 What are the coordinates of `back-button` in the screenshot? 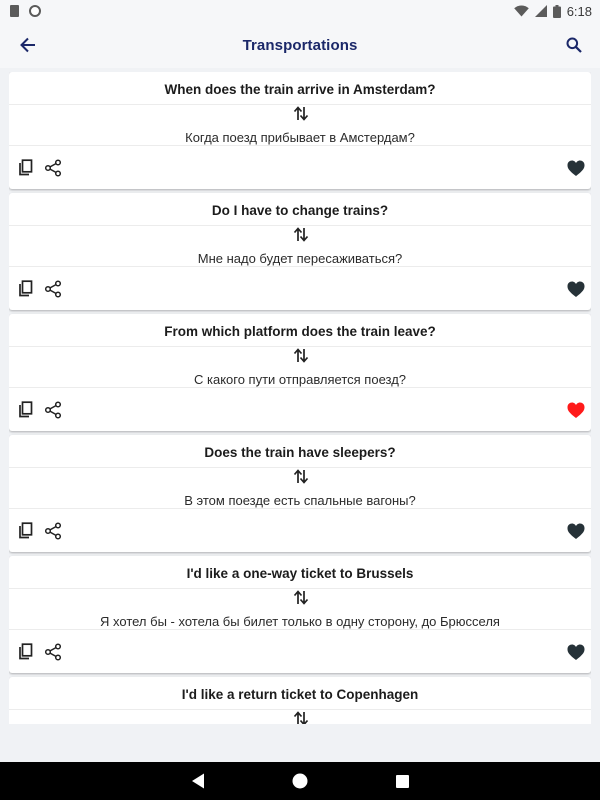 It's located at (28, 45).